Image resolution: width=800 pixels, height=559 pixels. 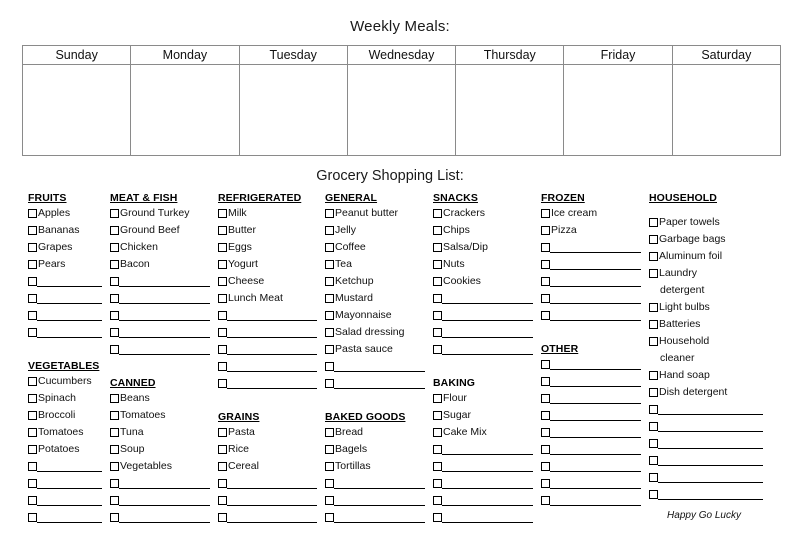 I want to click on grocery-item-row: Flour, so click(x=487, y=400).